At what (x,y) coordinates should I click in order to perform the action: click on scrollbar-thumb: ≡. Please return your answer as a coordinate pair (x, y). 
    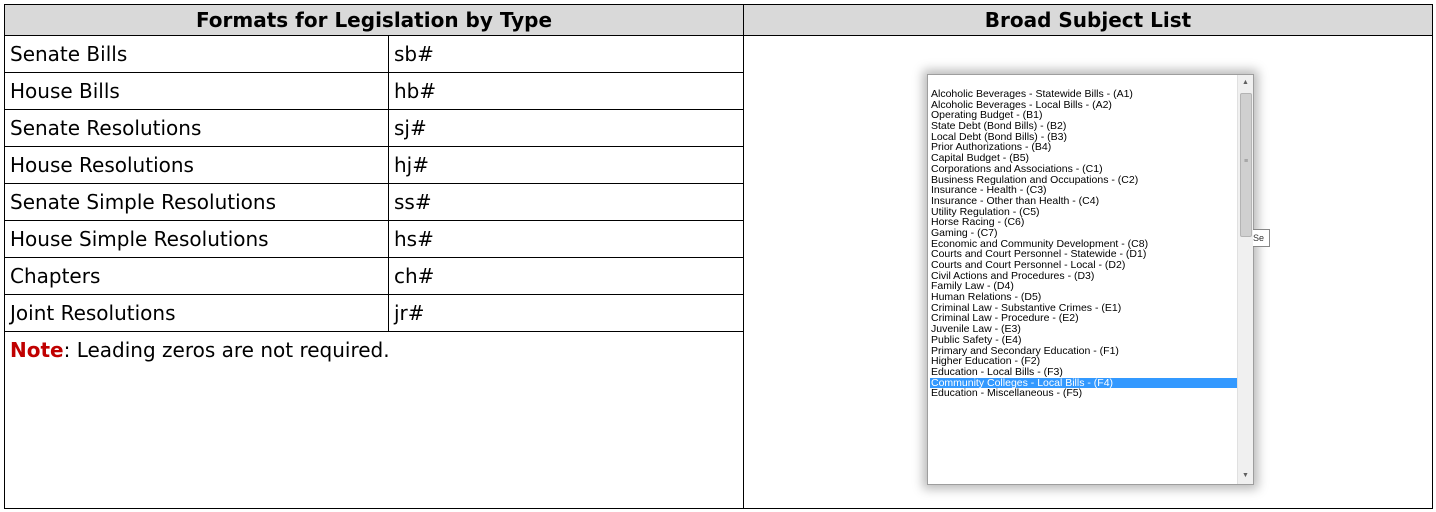
    Looking at the image, I should click on (1246, 165).